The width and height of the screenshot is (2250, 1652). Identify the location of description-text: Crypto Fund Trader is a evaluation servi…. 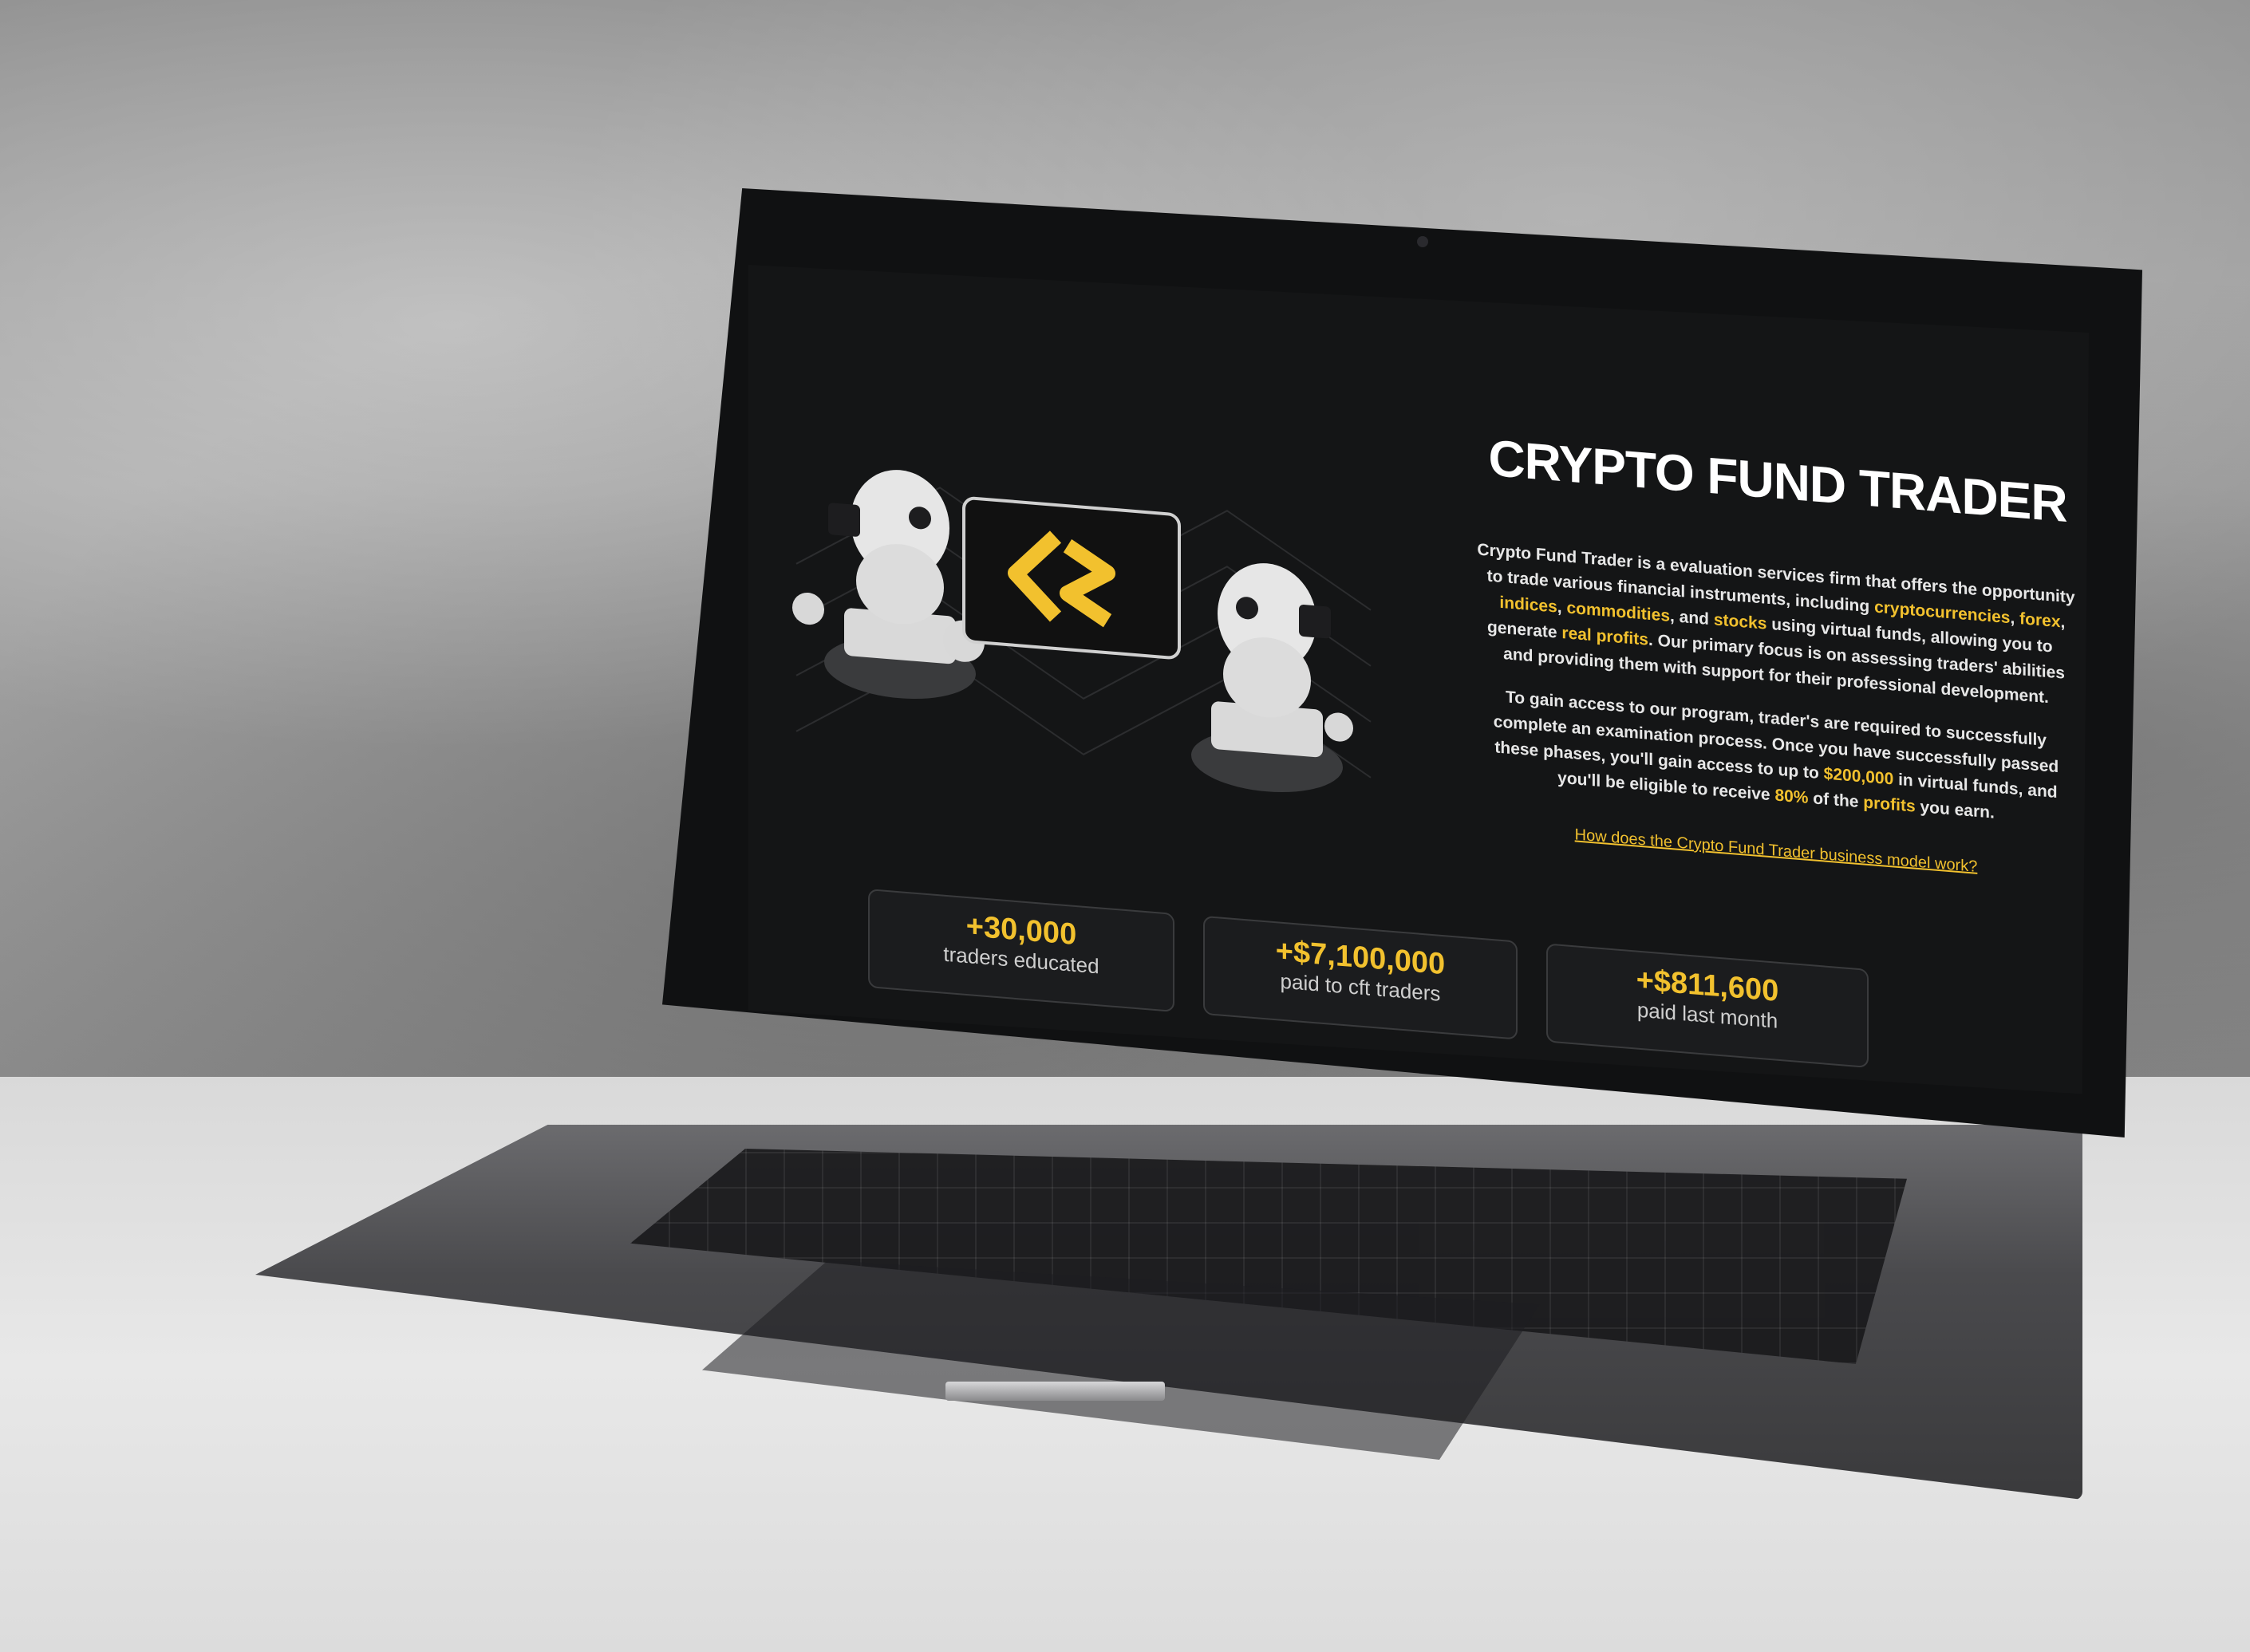
(1776, 693).